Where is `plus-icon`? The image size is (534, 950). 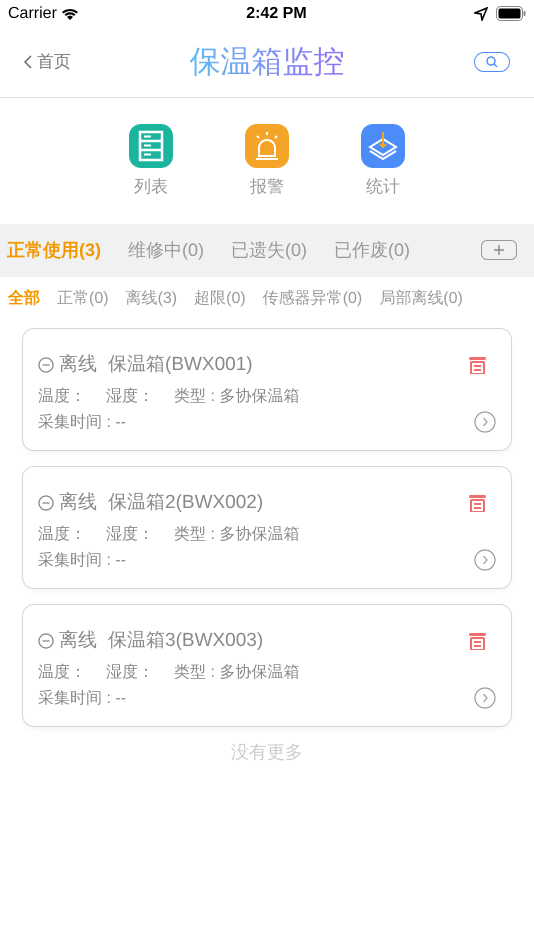 plus-icon is located at coordinates (499, 250).